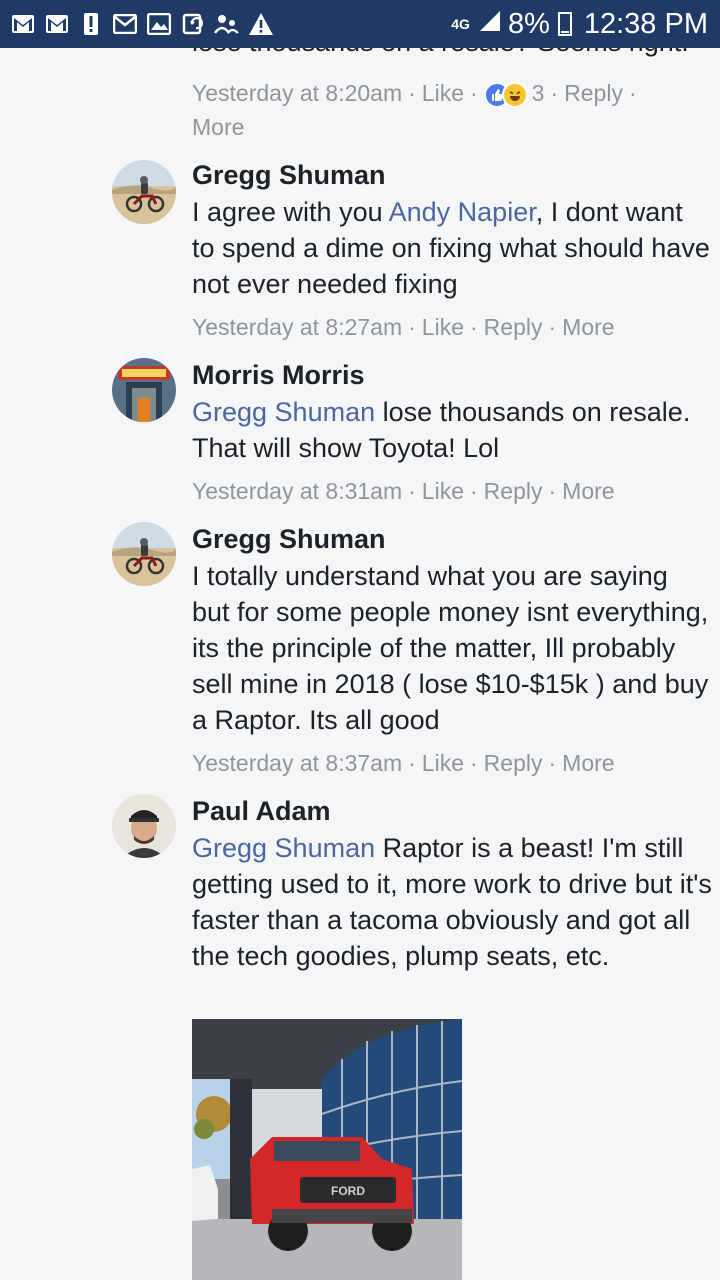  What do you see at coordinates (297, 93) in the screenshot?
I see `comment-time: Yesterday at 8:20am` at bounding box center [297, 93].